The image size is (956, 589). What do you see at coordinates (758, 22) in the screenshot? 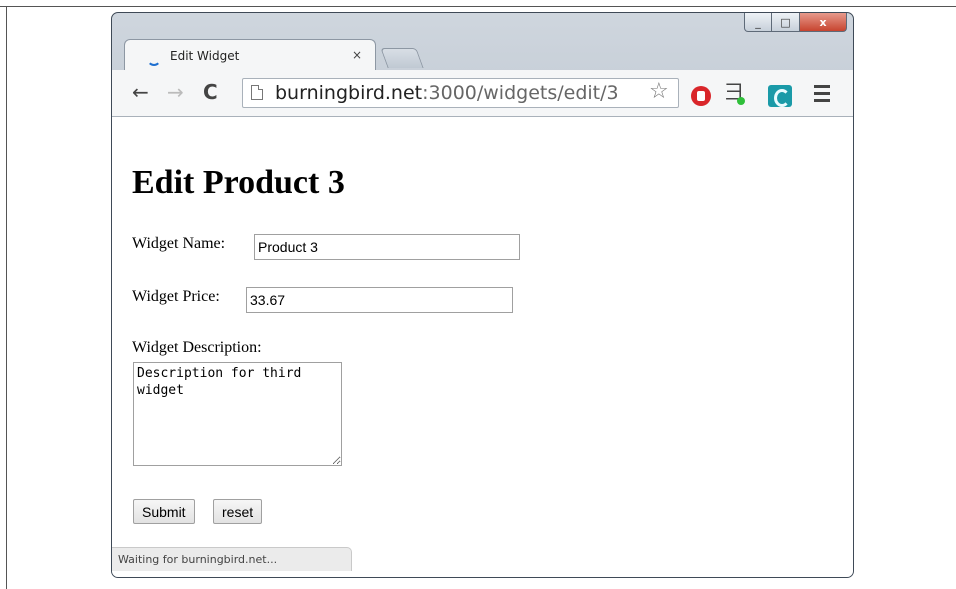
I see `minimize-button: _` at bounding box center [758, 22].